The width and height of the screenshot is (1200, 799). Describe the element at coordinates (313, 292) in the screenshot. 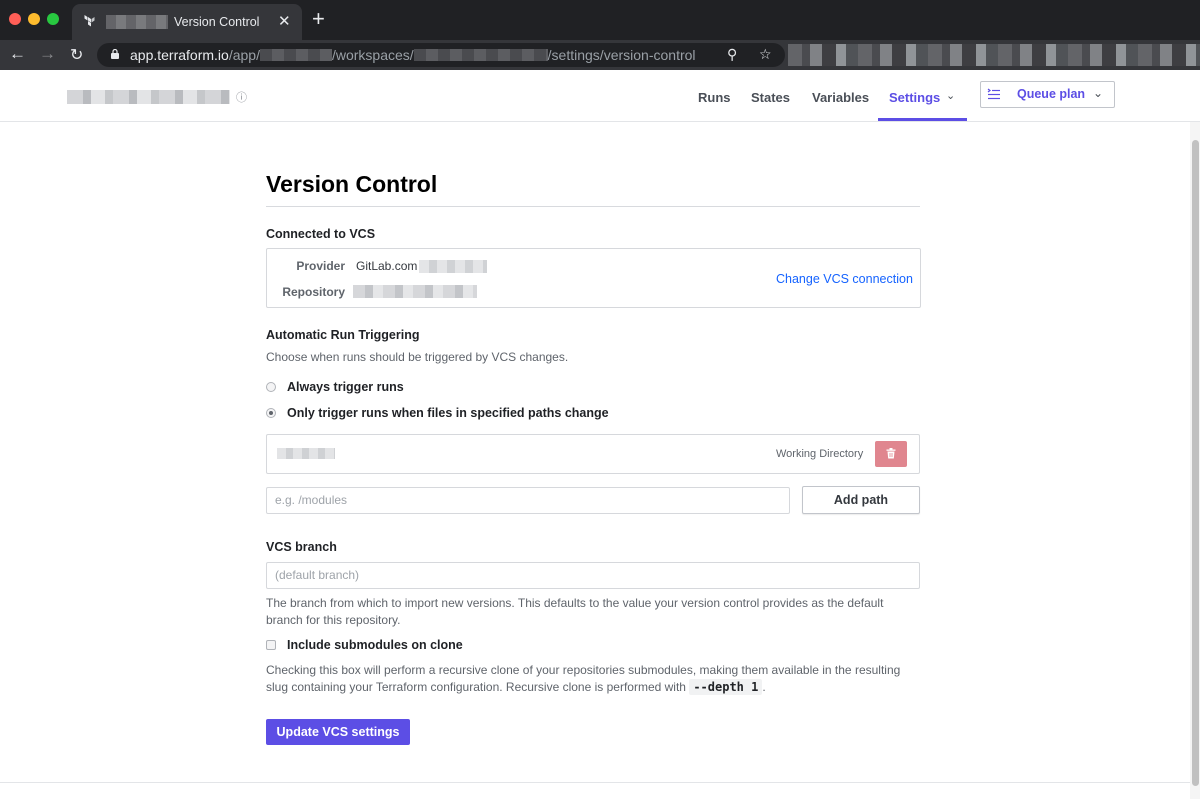

I see `repository-label: Repository` at that location.